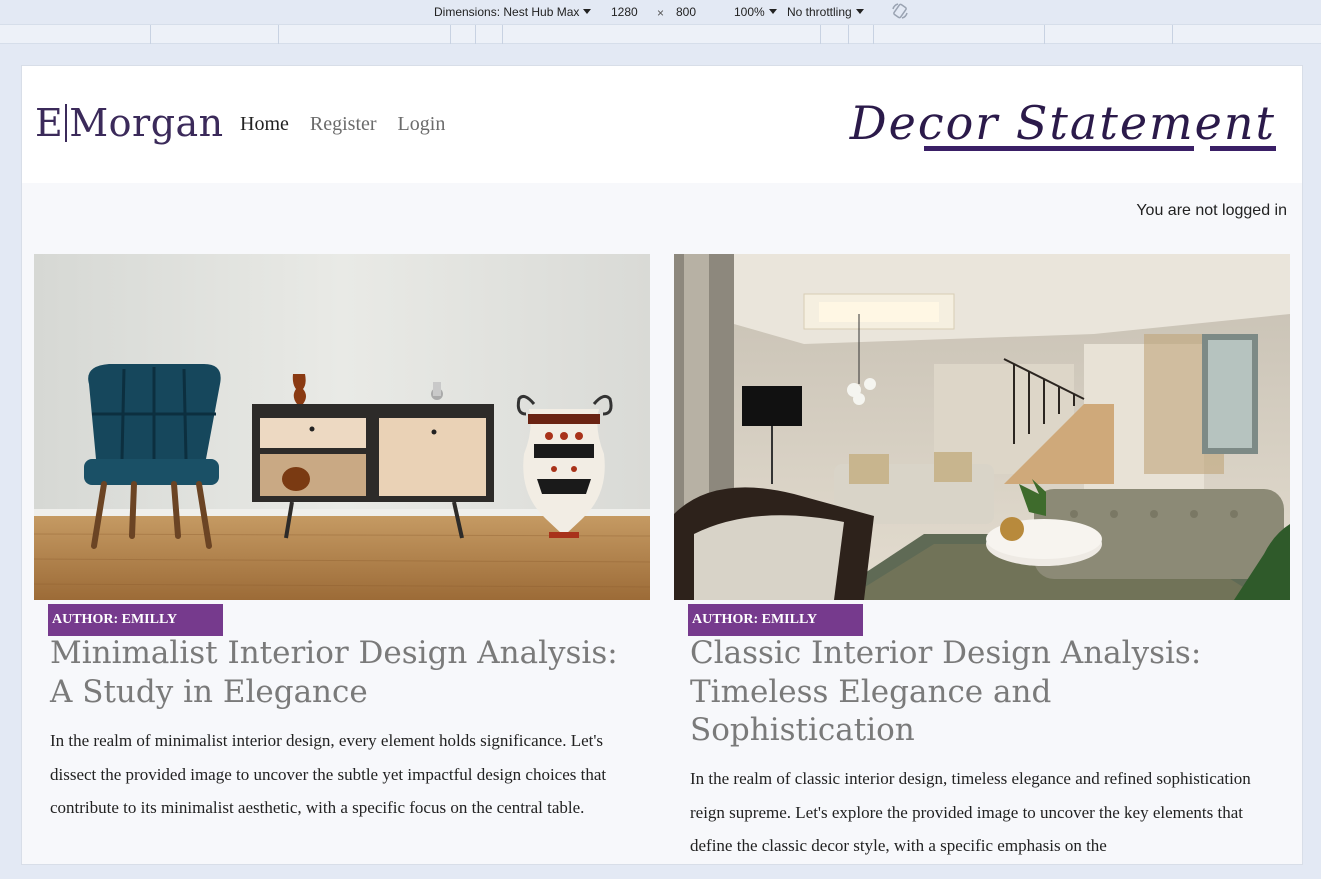 Image resolution: width=1321 pixels, height=879 pixels. What do you see at coordinates (507, 12) in the screenshot?
I see `device-label: Dimensions: Nest Hub Max` at bounding box center [507, 12].